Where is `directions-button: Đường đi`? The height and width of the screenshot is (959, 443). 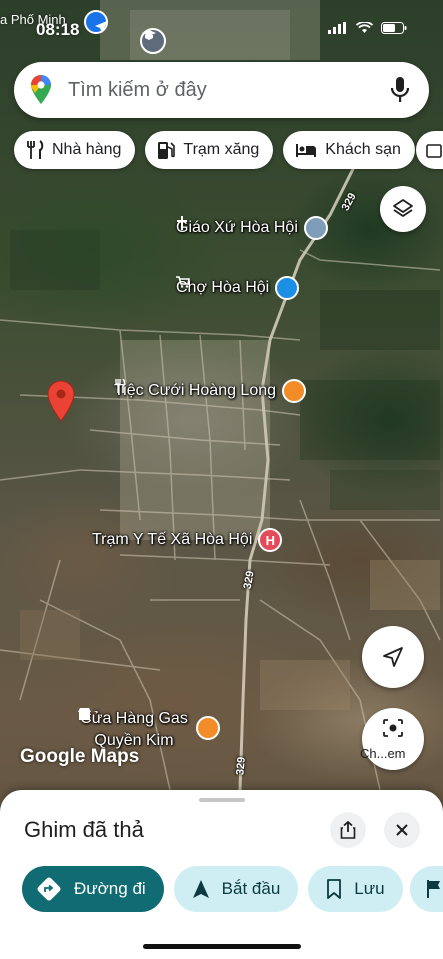 directions-button: Đường đi is located at coordinates (93, 889).